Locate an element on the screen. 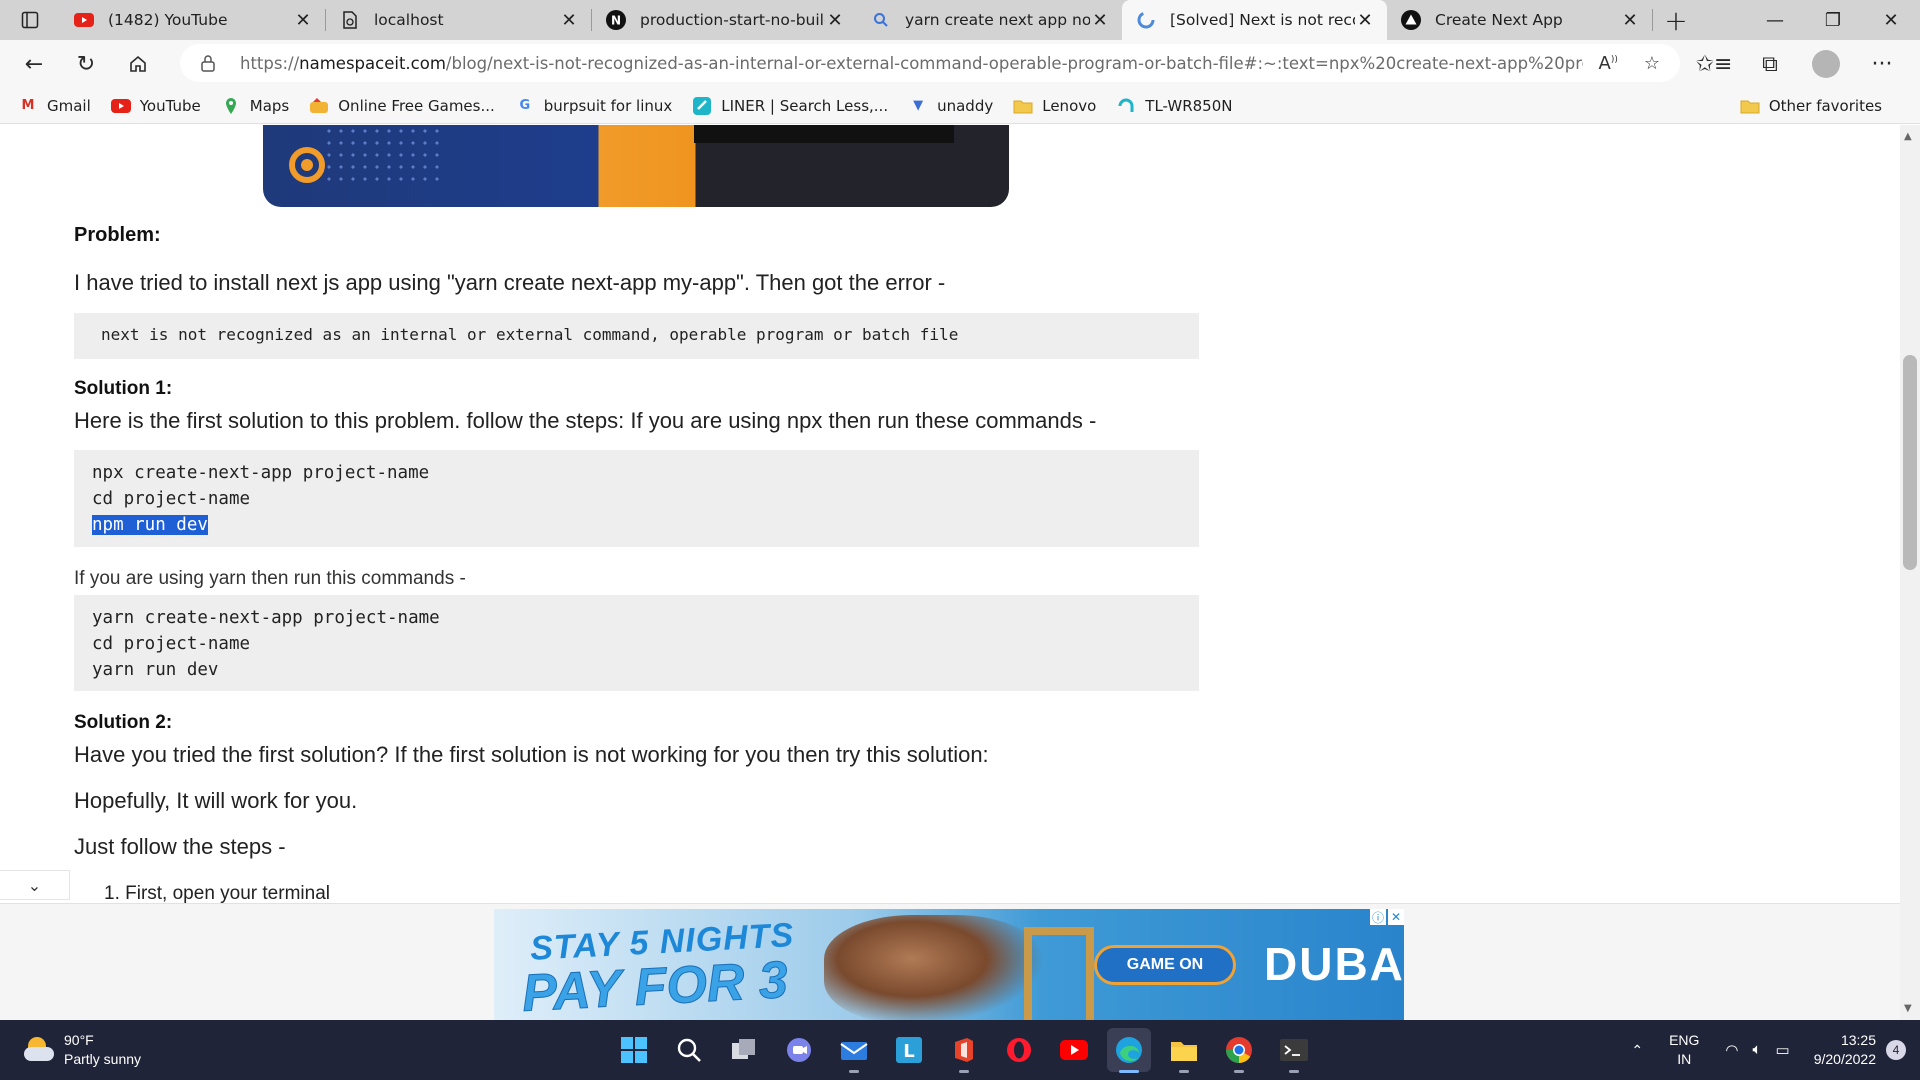 The width and height of the screenshot is (1920, 1080). task-view-icon is located at coordinates (743, 1049).